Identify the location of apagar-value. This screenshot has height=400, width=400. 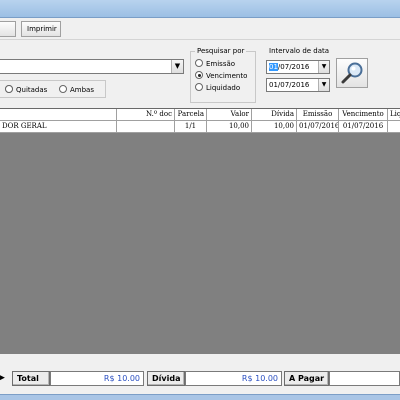
(364, 378).